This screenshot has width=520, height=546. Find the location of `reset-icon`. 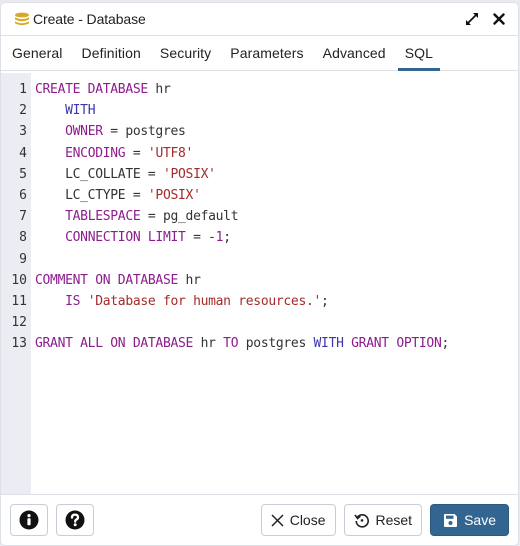

reset-icon is located at coordinates (361, 521).